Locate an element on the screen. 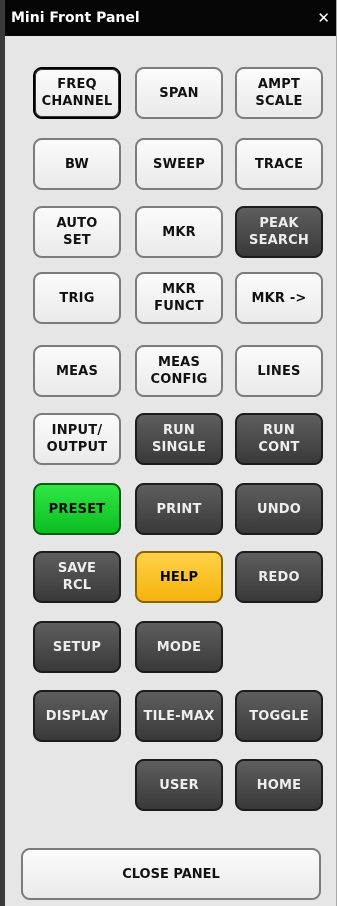 The image size is (337, 906). print-button: PRINT is located at coordinates (179, 509).